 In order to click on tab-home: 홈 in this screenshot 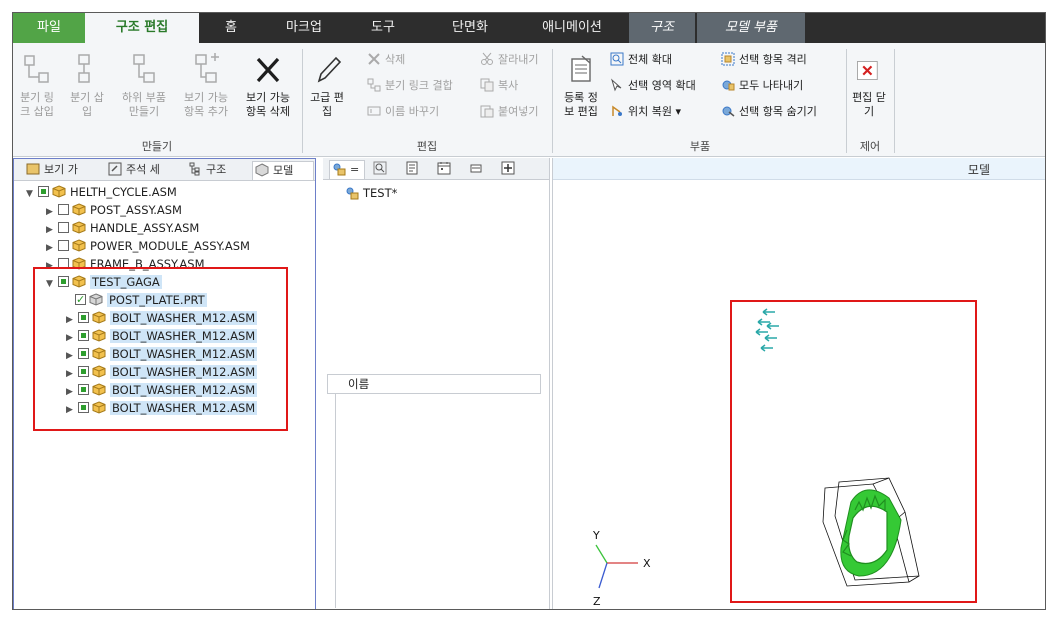, I will do `click(231, 28)`.